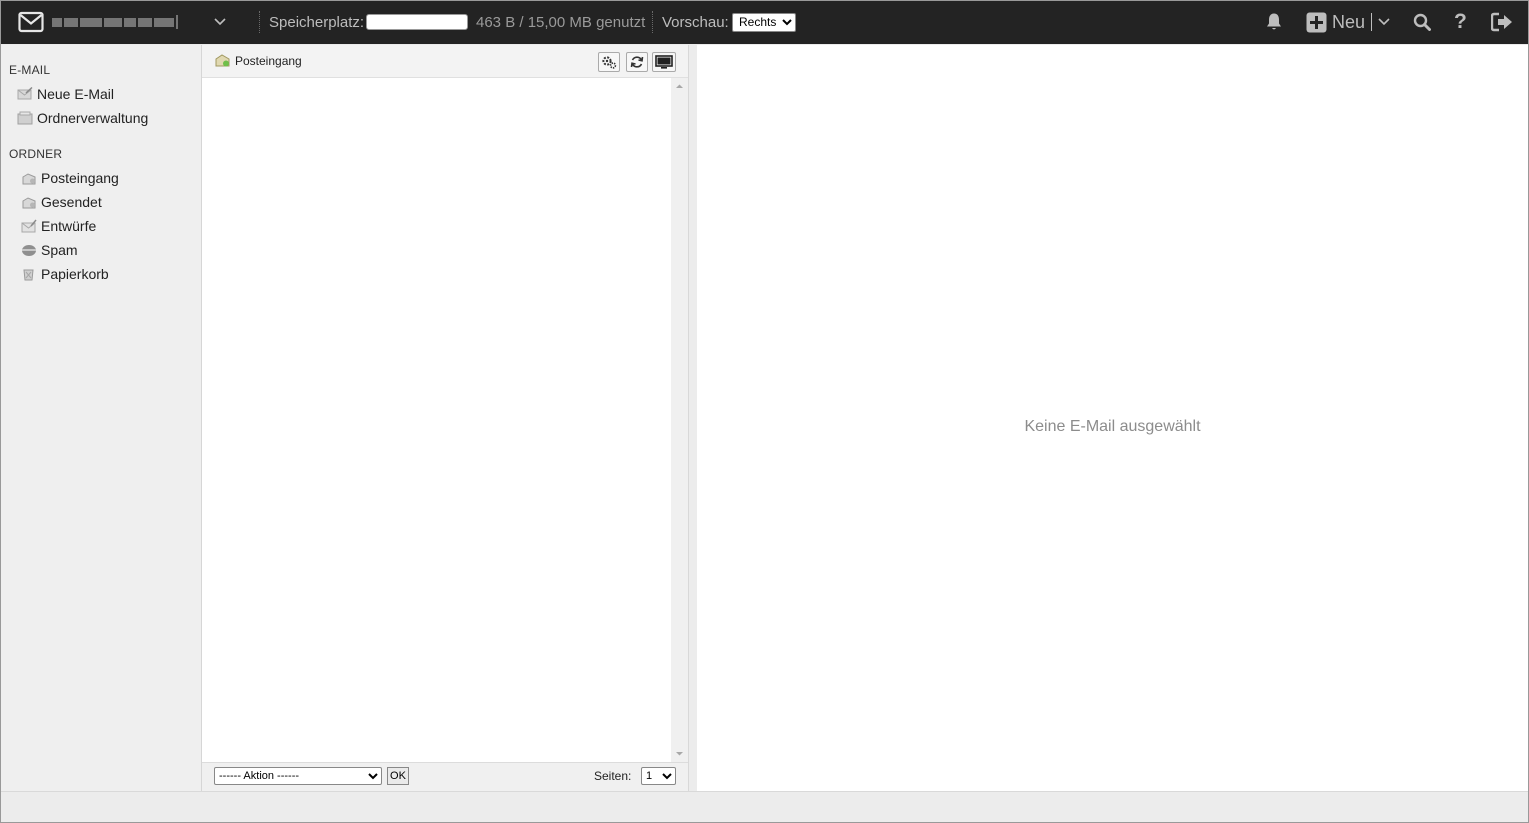  What do you see at coordinates (93, 118) in the screenshot?
I see `sidebar-item-label: Ordnerverwaltung` at bounding box center [93, 118].